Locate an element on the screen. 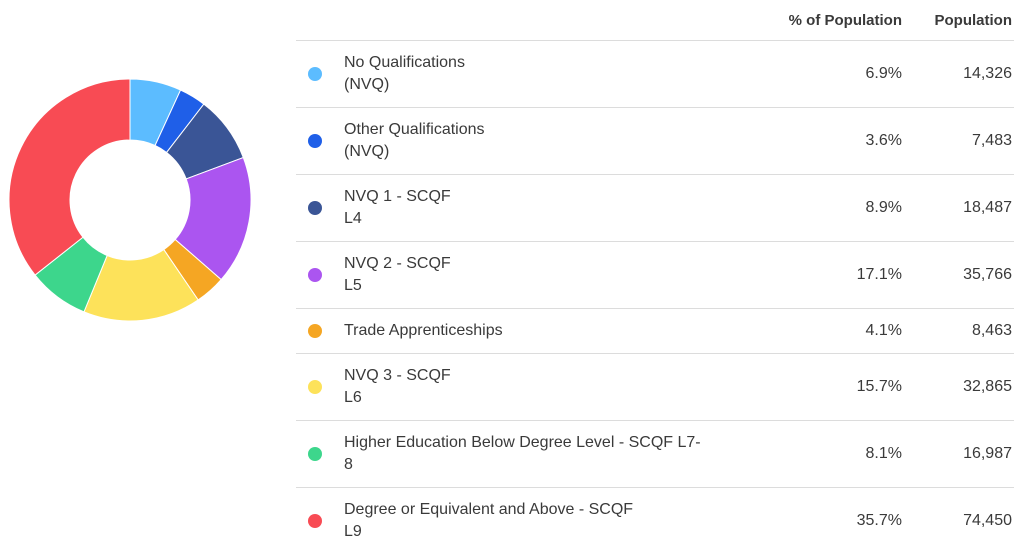  population-value: 8,463 is located at coordinates (991, 330).